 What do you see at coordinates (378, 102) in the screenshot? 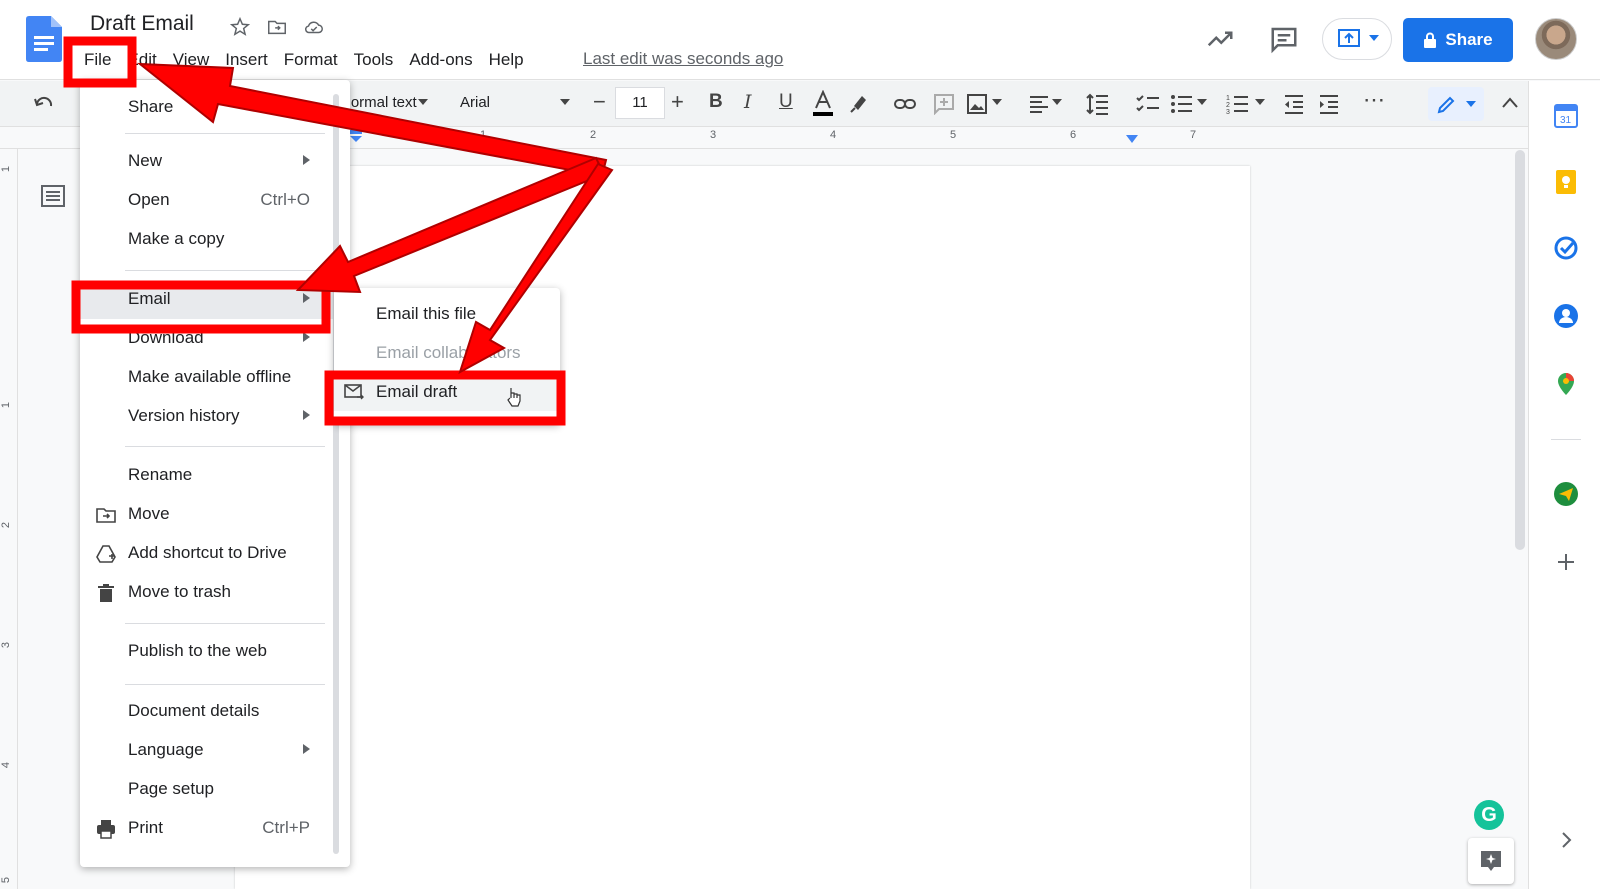
I see `paragraph-style-select: Normal text` at bounding box center [378, 102].